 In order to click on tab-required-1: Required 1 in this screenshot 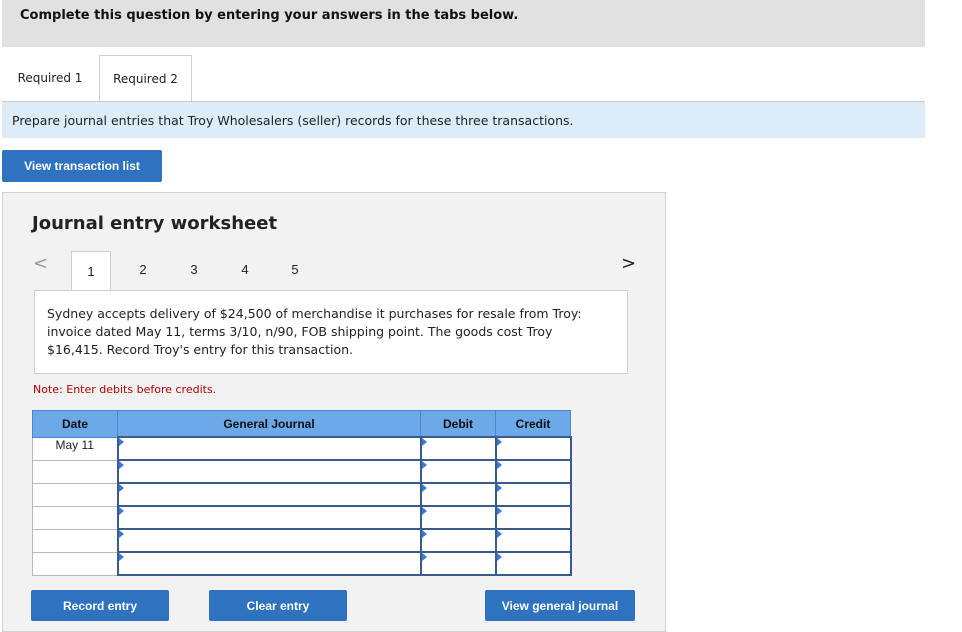, I will do `click(50, 78)`.